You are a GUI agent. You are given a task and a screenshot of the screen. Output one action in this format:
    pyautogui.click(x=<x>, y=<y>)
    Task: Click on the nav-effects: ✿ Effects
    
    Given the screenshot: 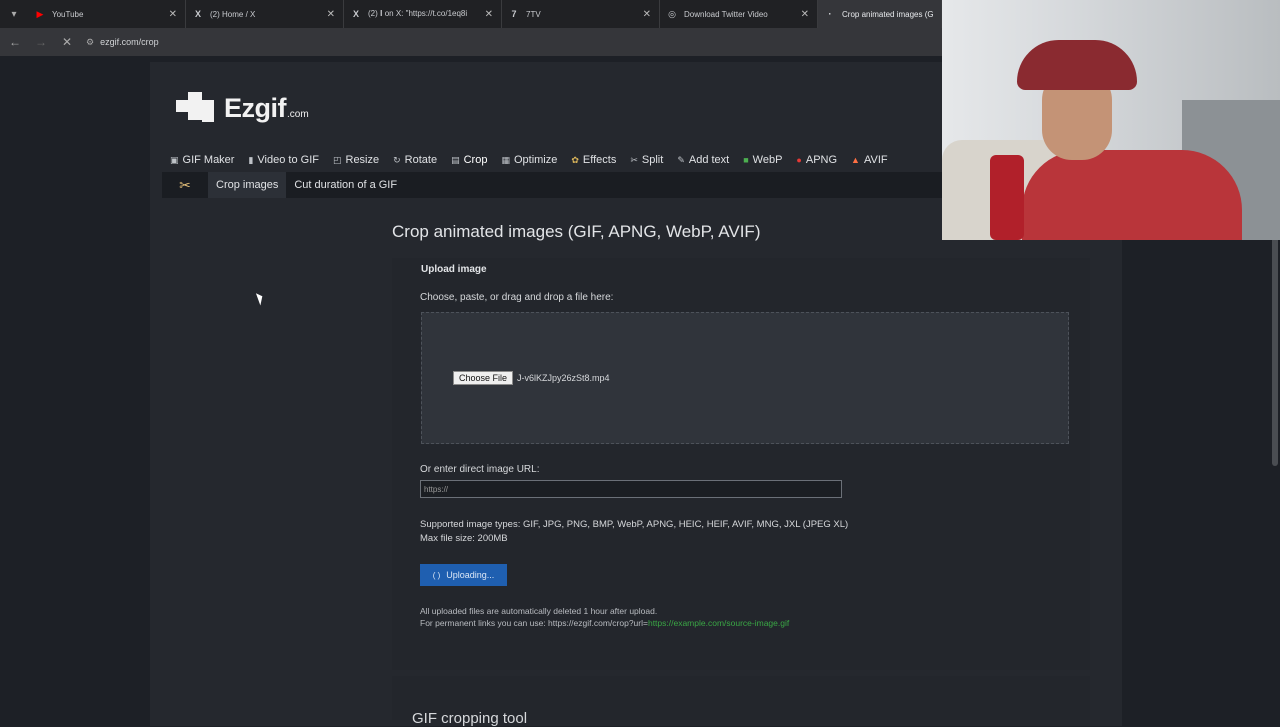 What is the action you would take?
    pyautogui.click(x=593, y=160)
    